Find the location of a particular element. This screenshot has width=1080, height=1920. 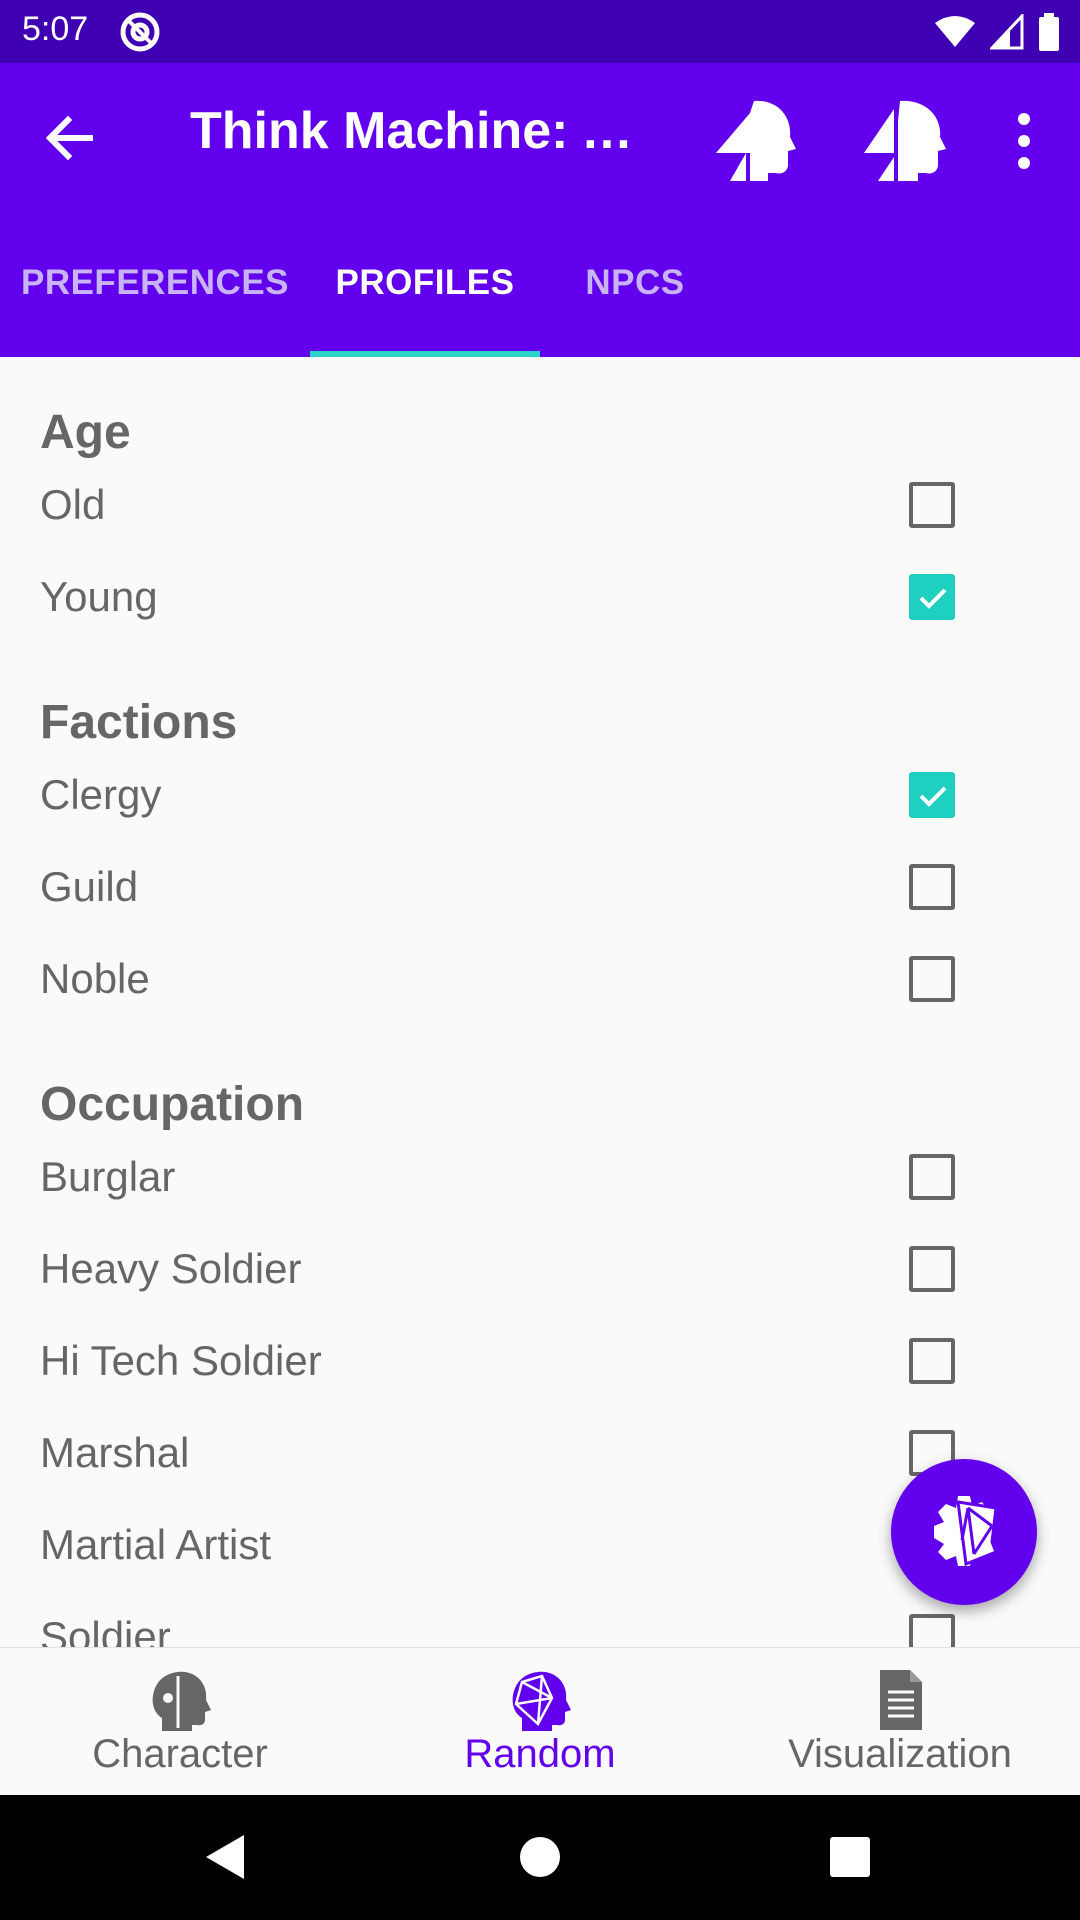

system-home-icon is located at coordinates (540, 1857).